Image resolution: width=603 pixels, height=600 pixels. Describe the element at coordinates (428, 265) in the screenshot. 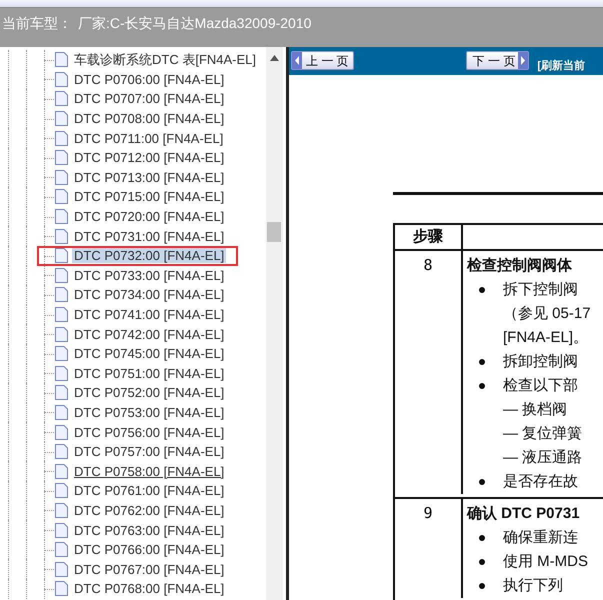

I see `step-number: 8` at that location.